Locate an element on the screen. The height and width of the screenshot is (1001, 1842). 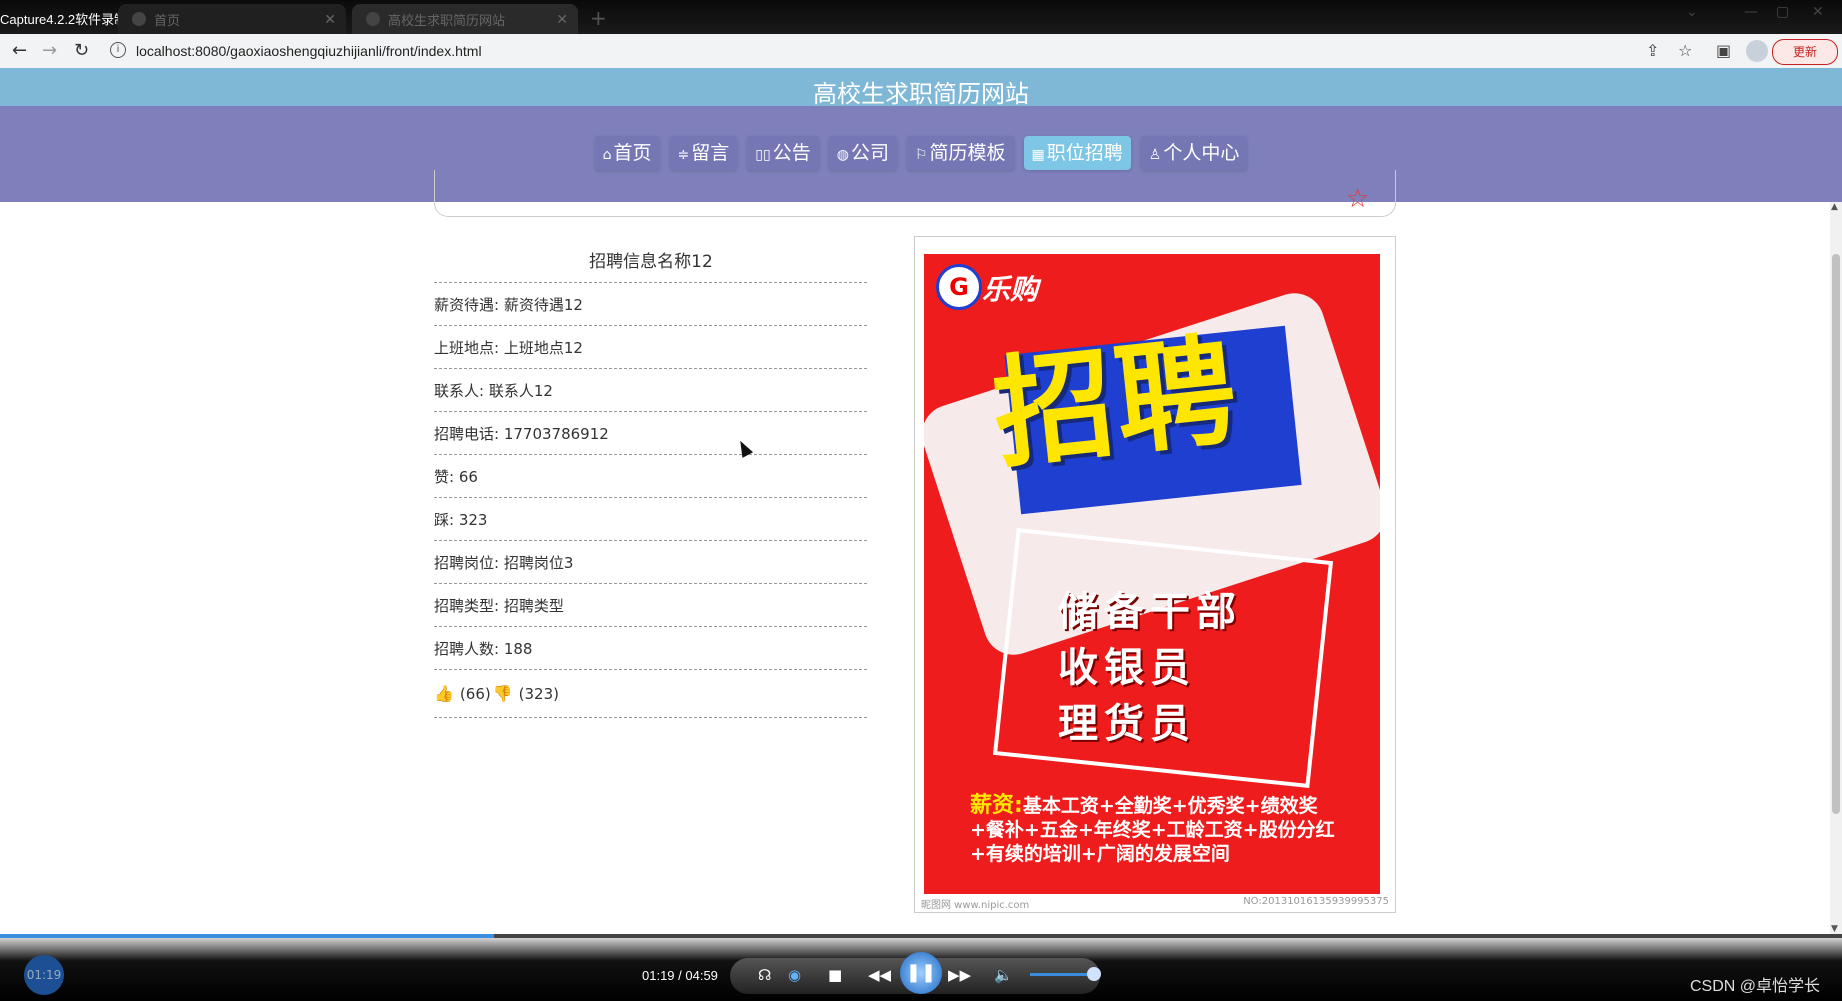
nav-label: 留言 is located at coordinates (710, 153).